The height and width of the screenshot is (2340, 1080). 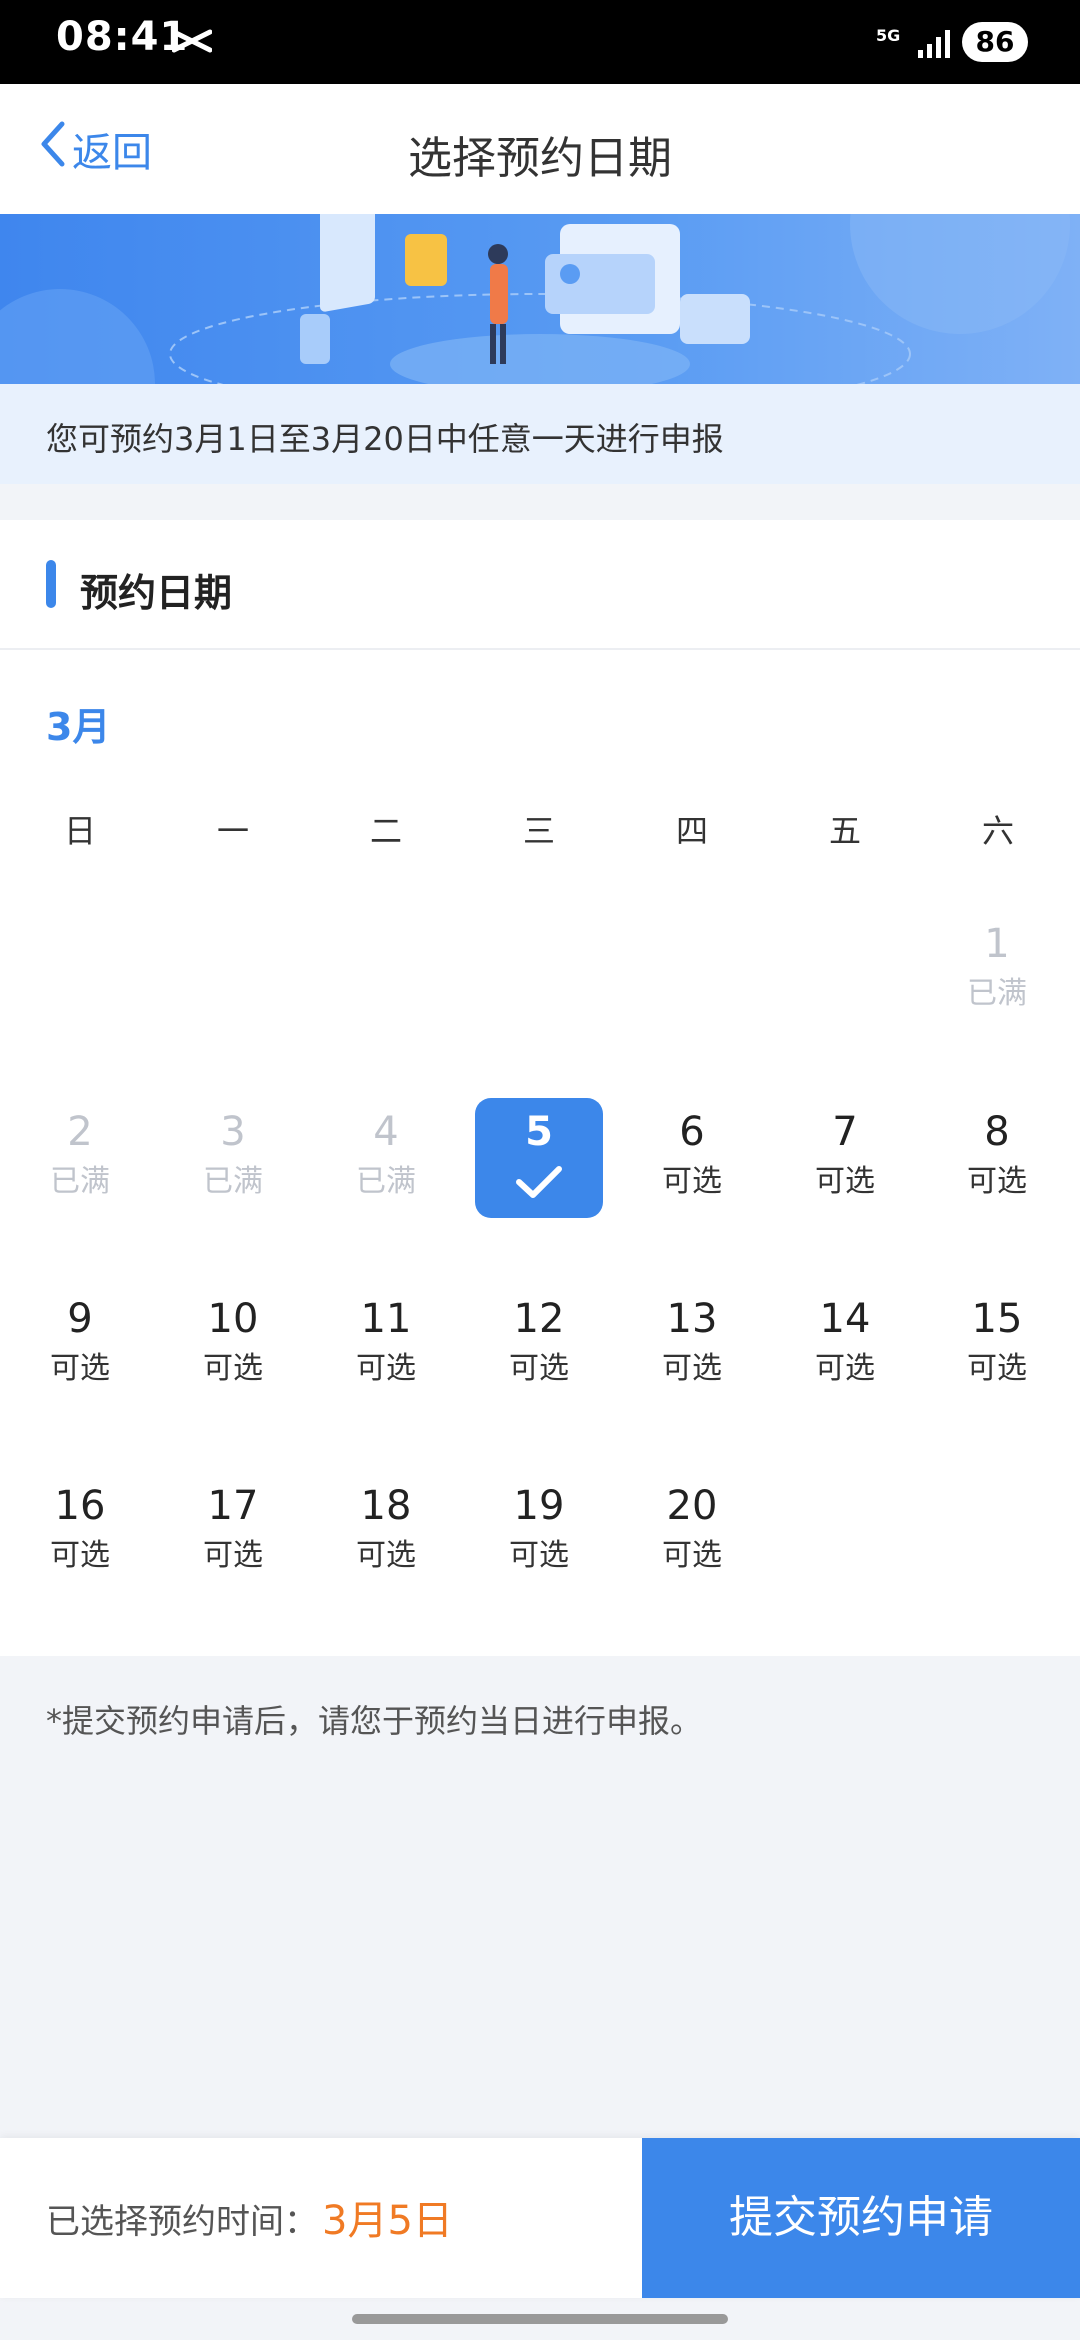 What do you see at coordinates (78, 727) in the screenshot?
I see `month-label: 3月` at bounding box center [78, 727].